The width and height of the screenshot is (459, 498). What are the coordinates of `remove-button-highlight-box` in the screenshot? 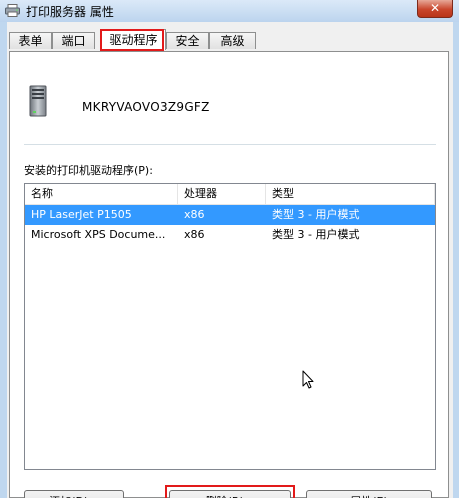 It's located at (230, 491).